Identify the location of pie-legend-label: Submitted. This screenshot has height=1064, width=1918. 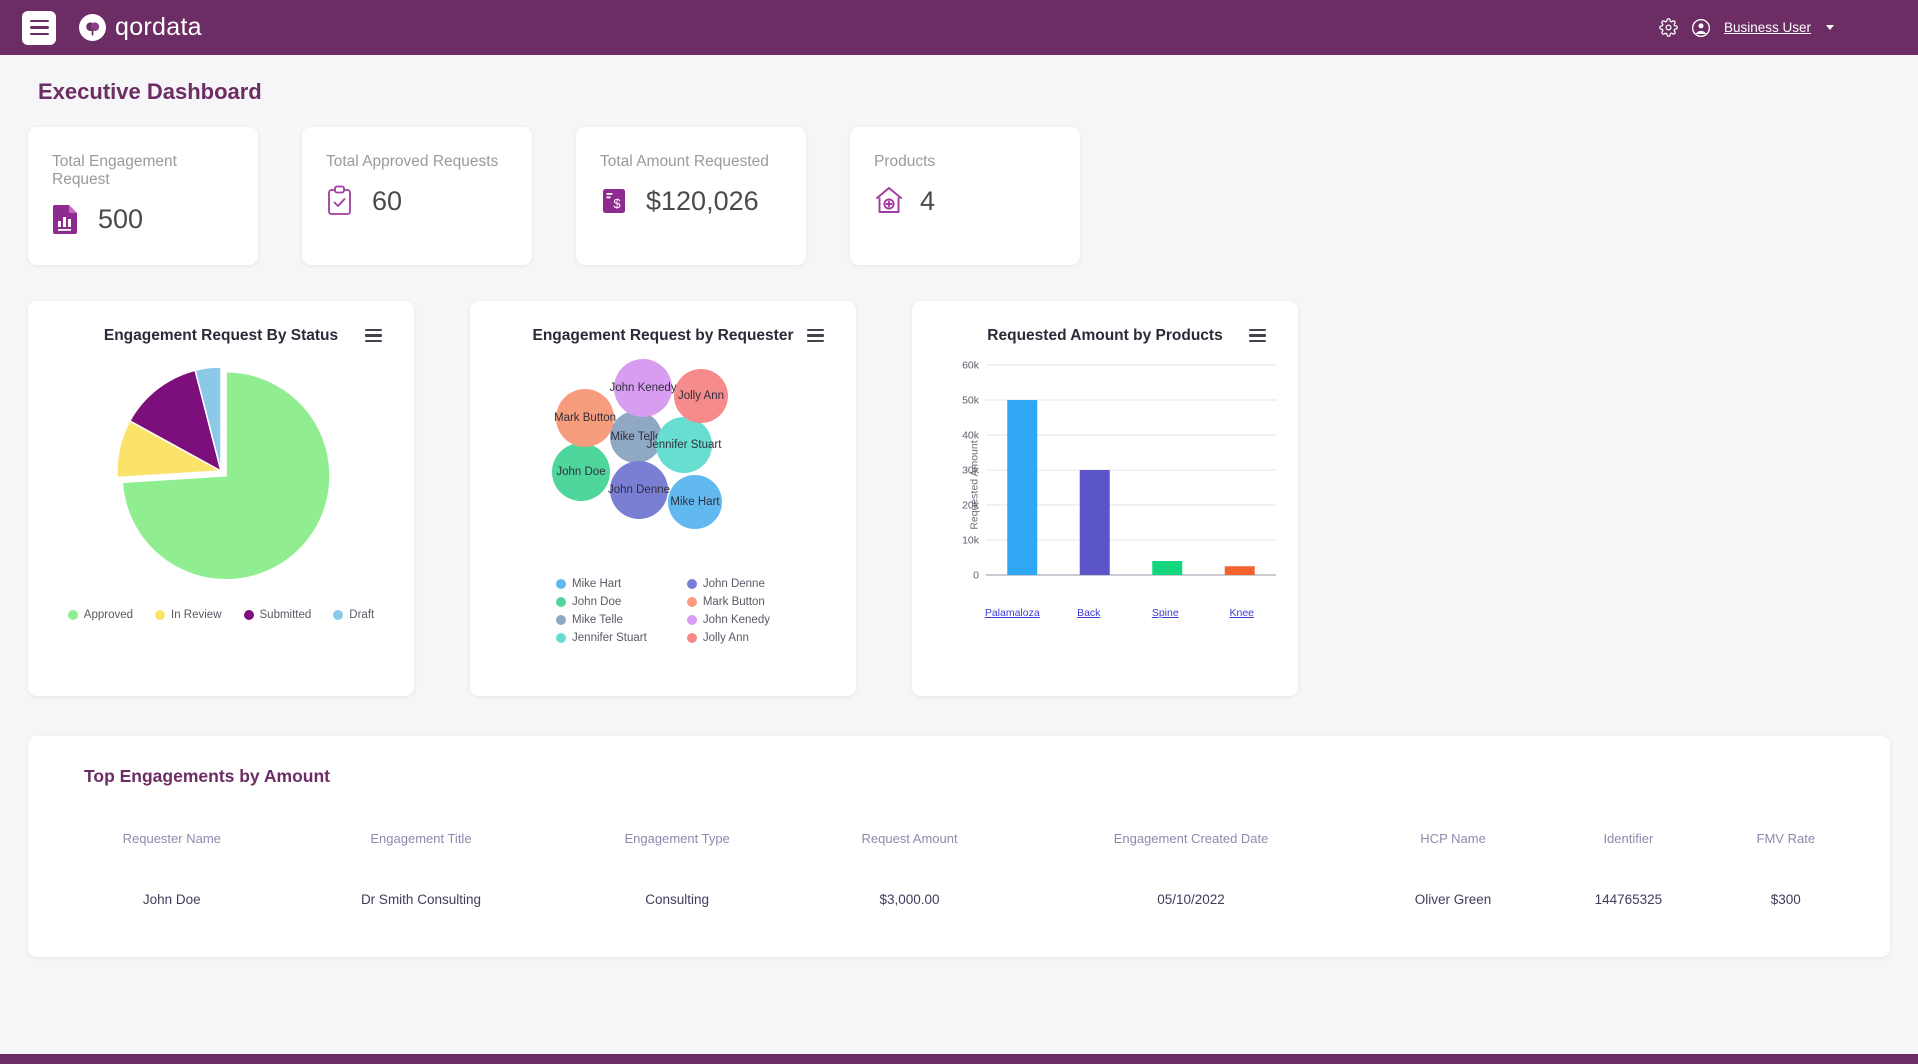
(285, 615).